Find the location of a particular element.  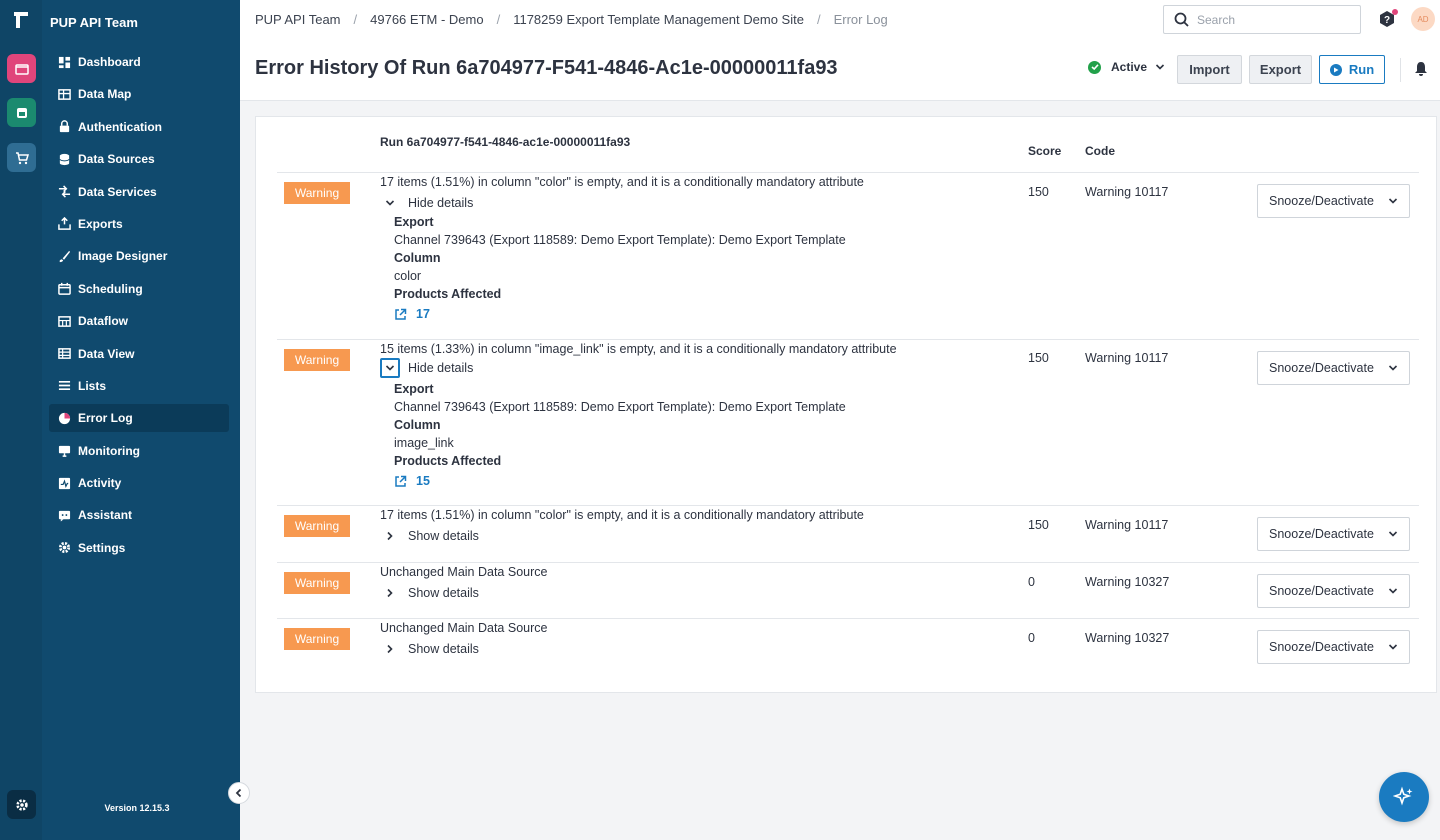

sidebar-item-label: Settings is located at coordinates (102, 547).